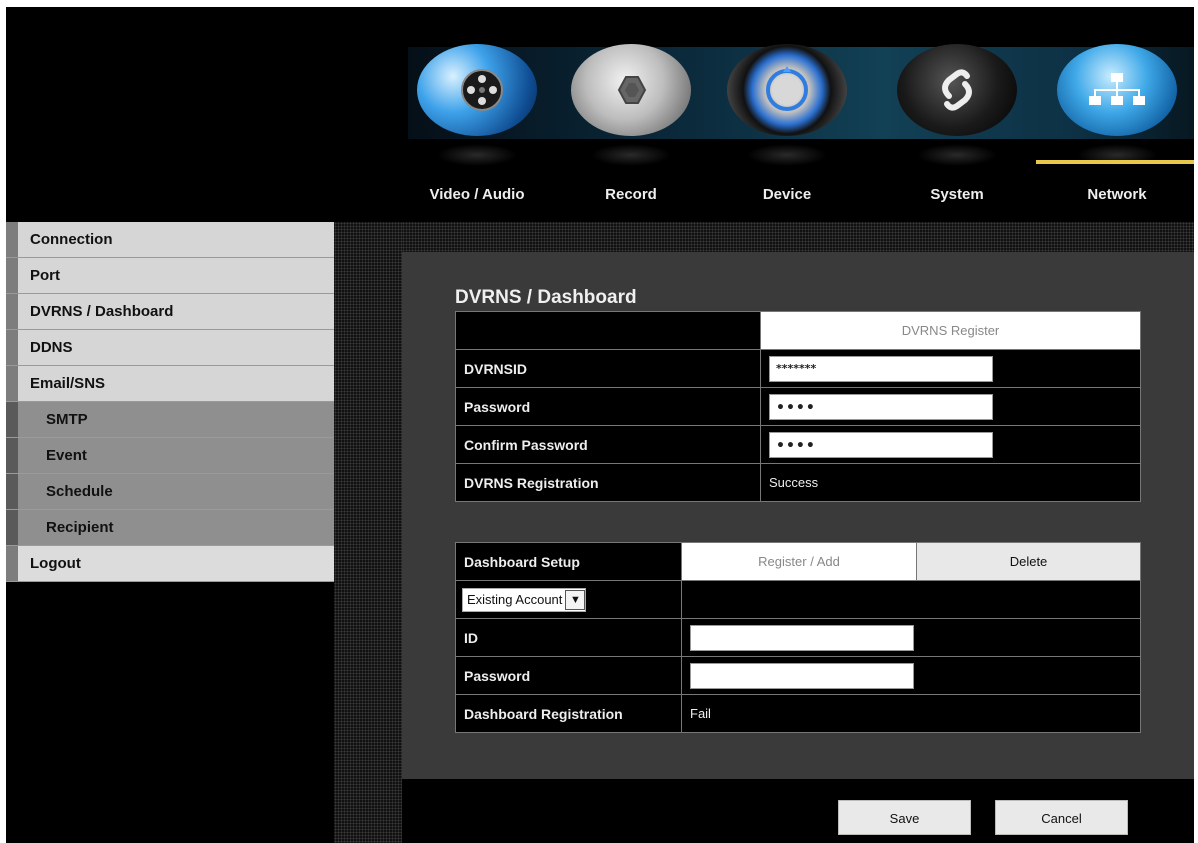  I want to click on dotted-separator, so click(368, 532).